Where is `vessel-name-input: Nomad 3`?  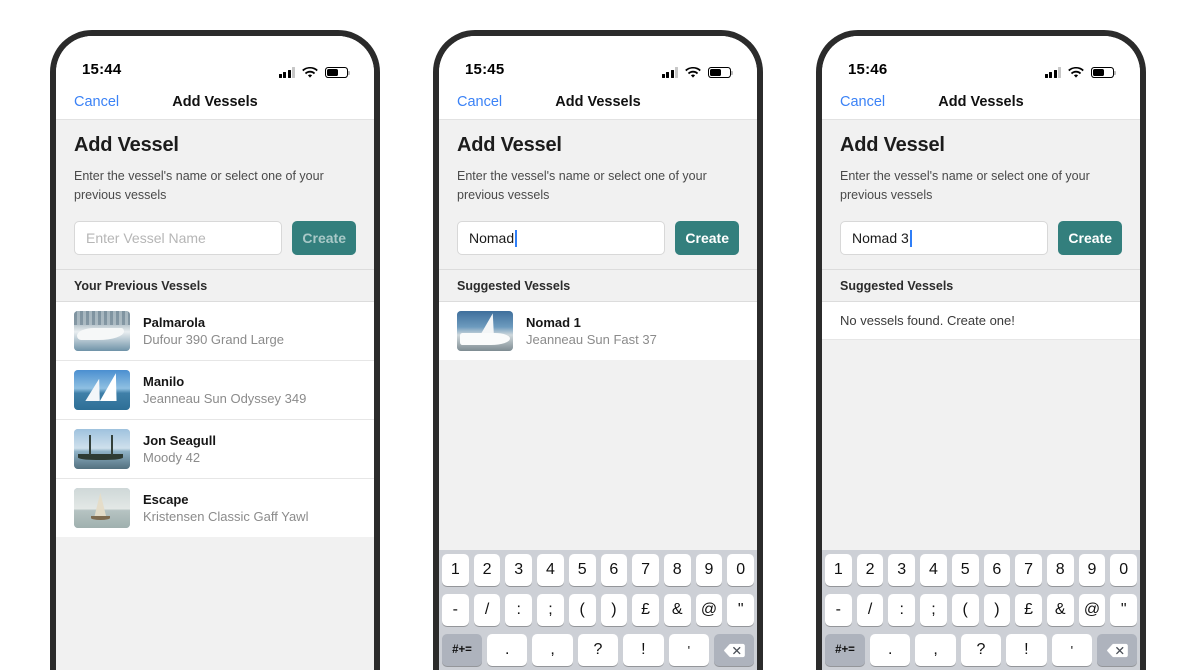
vessel-name-input: Nomad 3 is located at coordinates (944, 238).